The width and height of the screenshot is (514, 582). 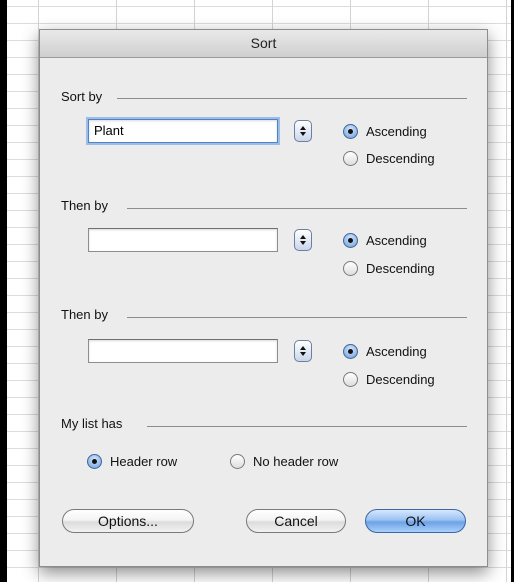 What do you see at coordinates (263, 44) in the screenshot?
I see `dialog-title: Sort` at bounding box center [263, 44].